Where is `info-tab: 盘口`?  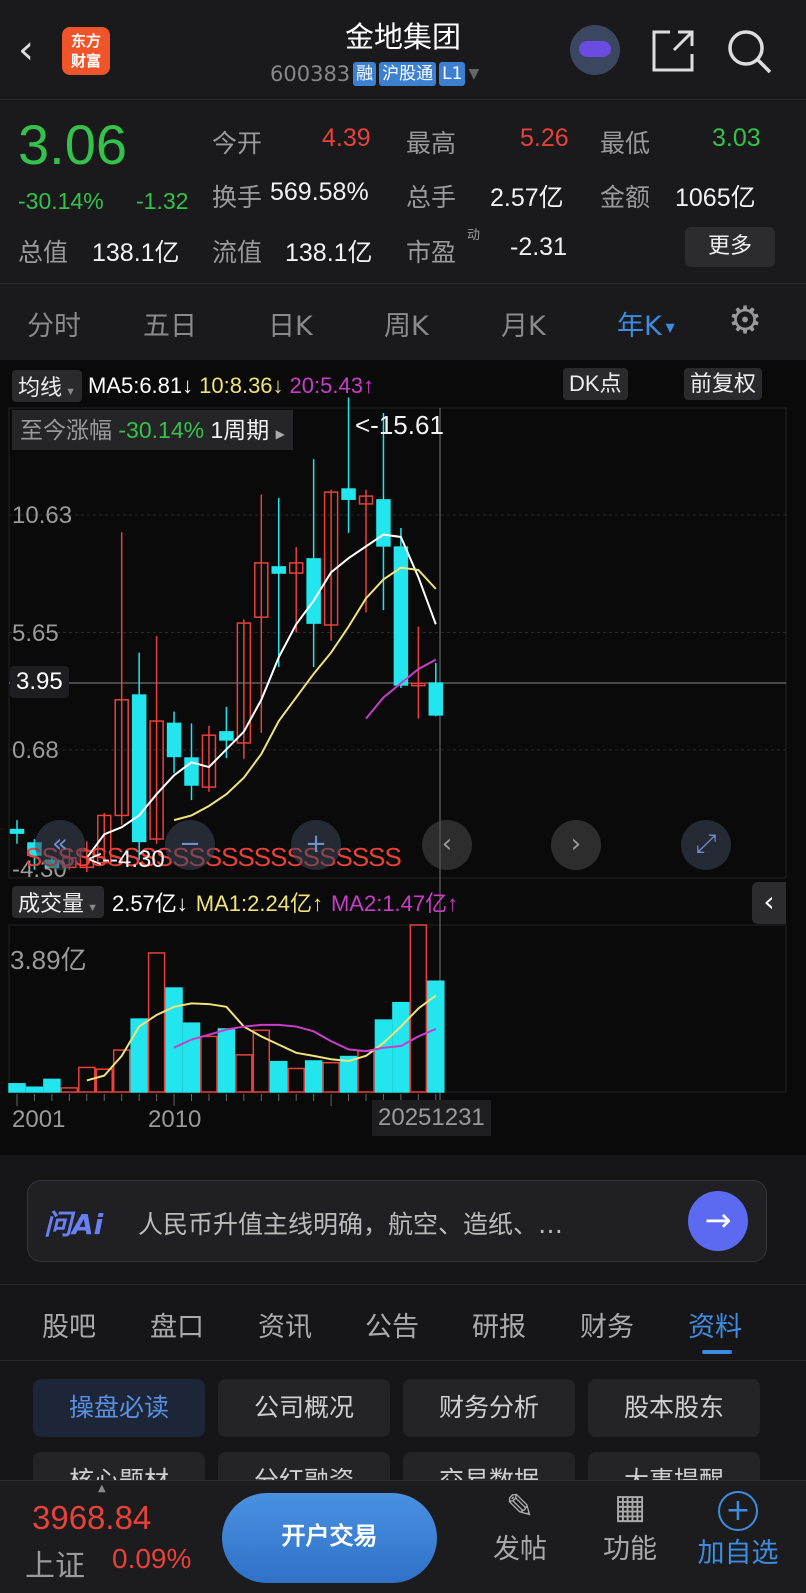 info-tab: 盘口 is located at coordinates (177, 1324).